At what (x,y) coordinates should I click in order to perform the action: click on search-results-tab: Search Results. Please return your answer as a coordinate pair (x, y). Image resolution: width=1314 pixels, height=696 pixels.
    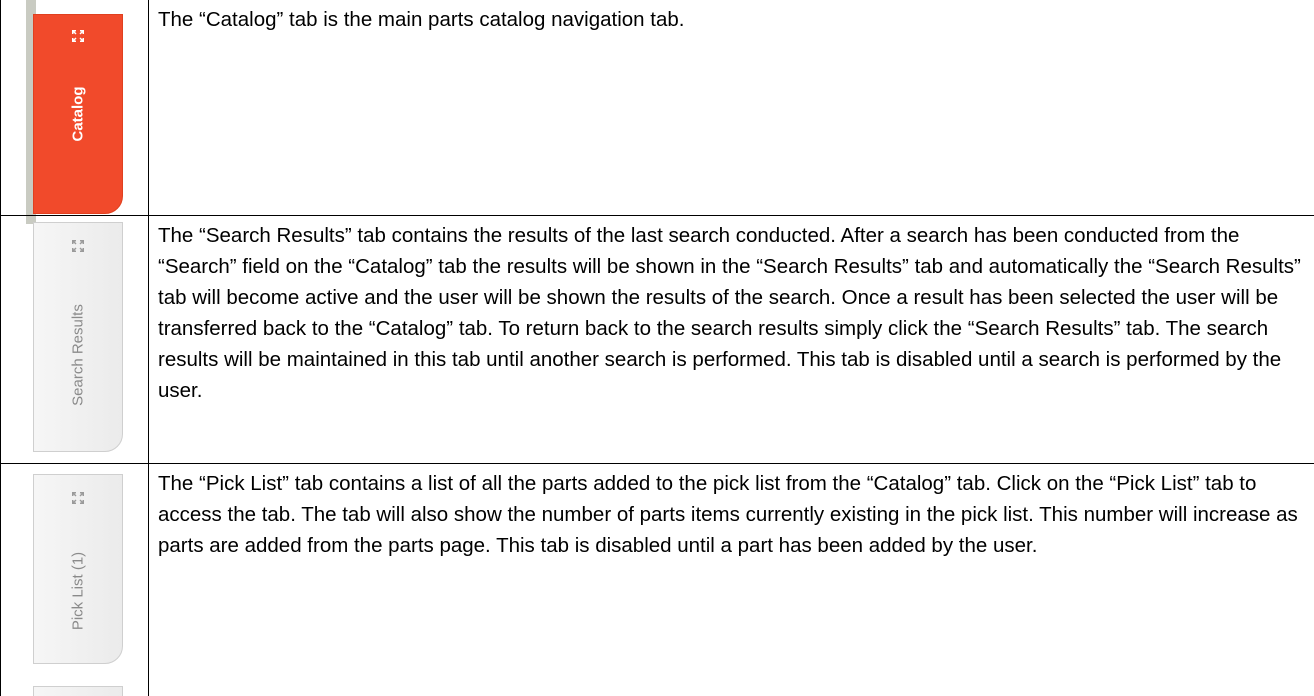
    Looking at the image, I should click on (78, 336).